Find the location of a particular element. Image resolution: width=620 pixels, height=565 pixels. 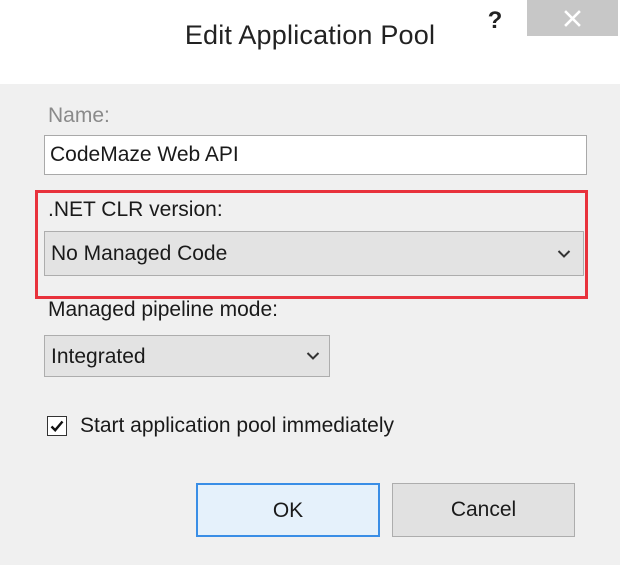

pipeline-mode-value: Integrated is located at coordinates (98, 356).